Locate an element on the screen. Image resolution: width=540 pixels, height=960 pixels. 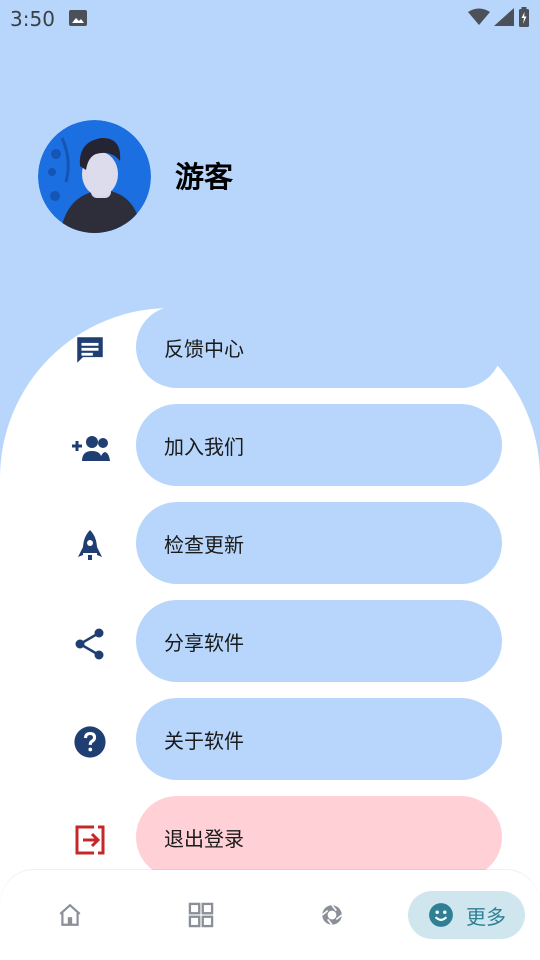
feedback-button: 反馈中心 is located at coordinates (319, 347).